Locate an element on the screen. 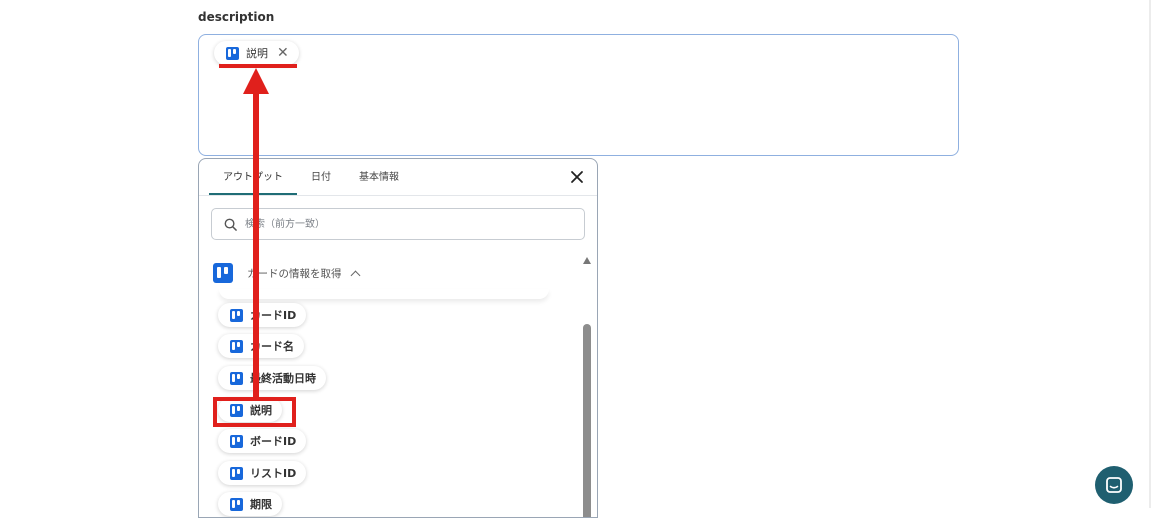 The width and height of the screenshot is (1151, 518). tabs-divider is located at coordinates (398, 195).